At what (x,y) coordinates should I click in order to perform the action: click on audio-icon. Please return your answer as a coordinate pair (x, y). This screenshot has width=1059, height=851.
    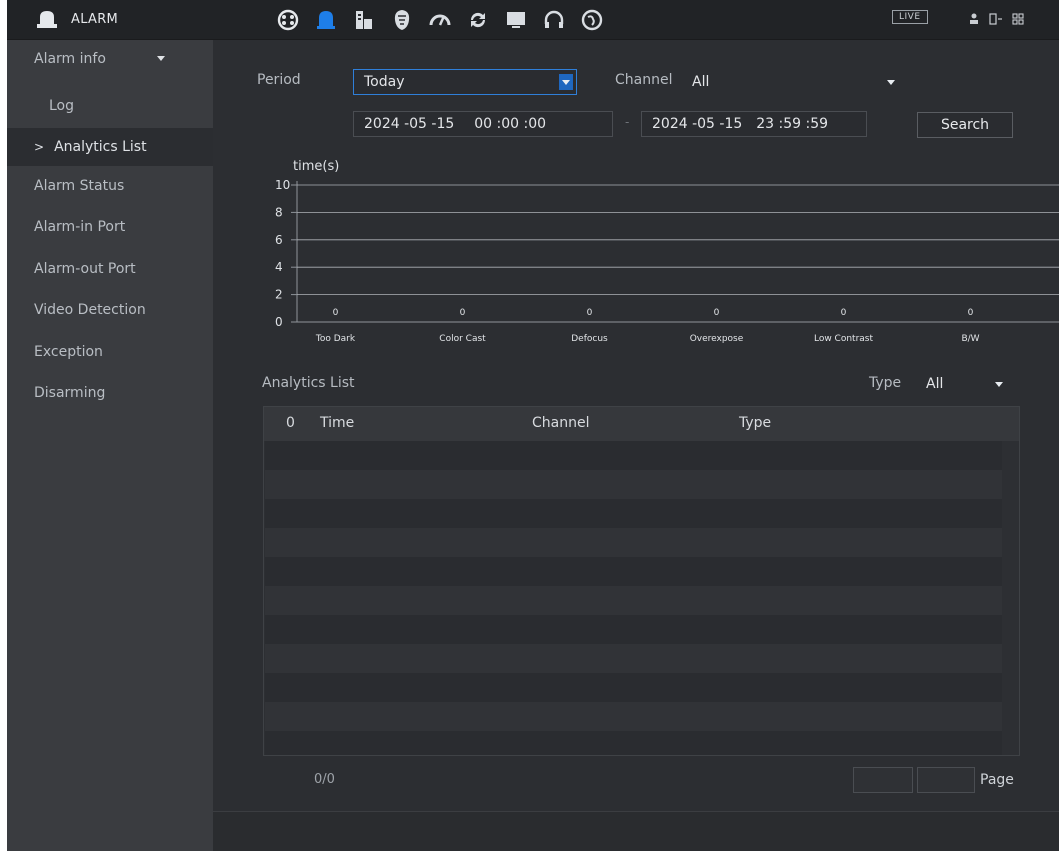
    Looking at the image, I should click on (554, 20).